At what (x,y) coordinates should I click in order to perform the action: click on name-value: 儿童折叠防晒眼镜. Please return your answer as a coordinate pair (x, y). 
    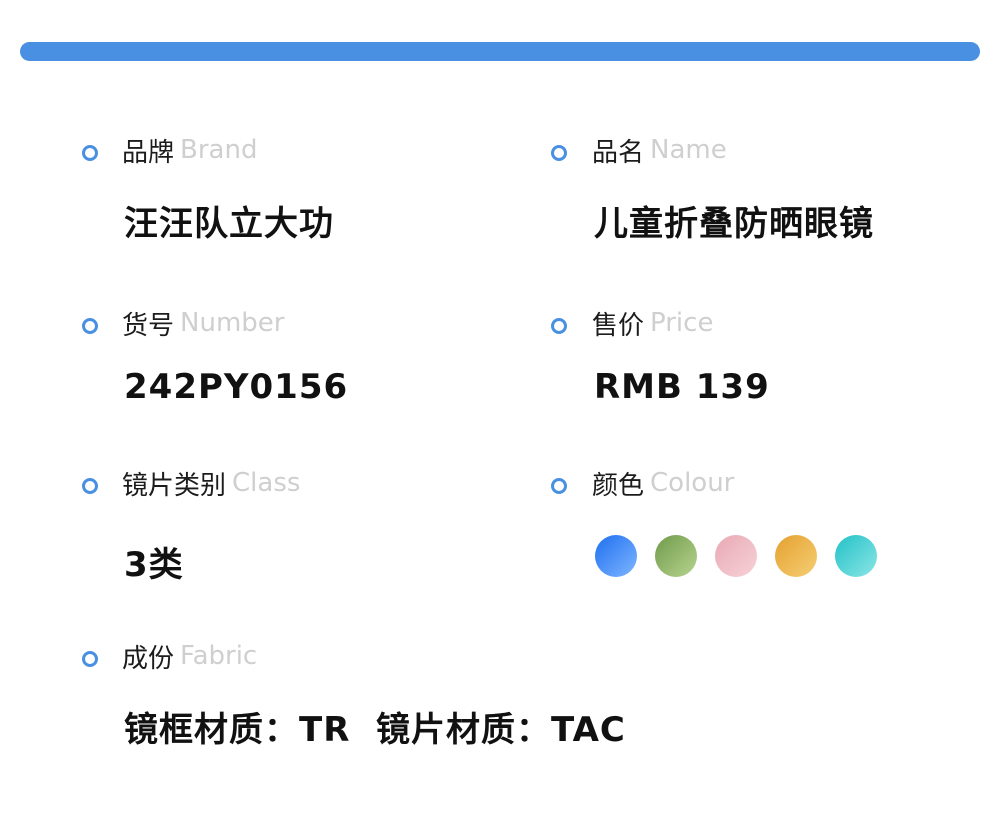
    Looking at the image, I should click on (734, 224).